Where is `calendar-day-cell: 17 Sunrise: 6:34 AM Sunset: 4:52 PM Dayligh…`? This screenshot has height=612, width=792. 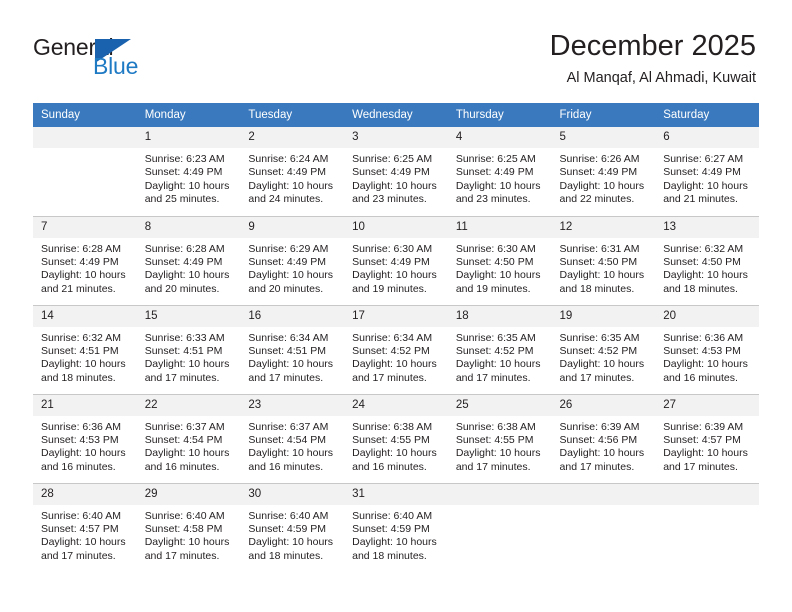 calendar-day-cell: 17 Sunrise: 6:34 AM Sunset: 4:52 PM Dayligh… is located at coordinates (396, 349).